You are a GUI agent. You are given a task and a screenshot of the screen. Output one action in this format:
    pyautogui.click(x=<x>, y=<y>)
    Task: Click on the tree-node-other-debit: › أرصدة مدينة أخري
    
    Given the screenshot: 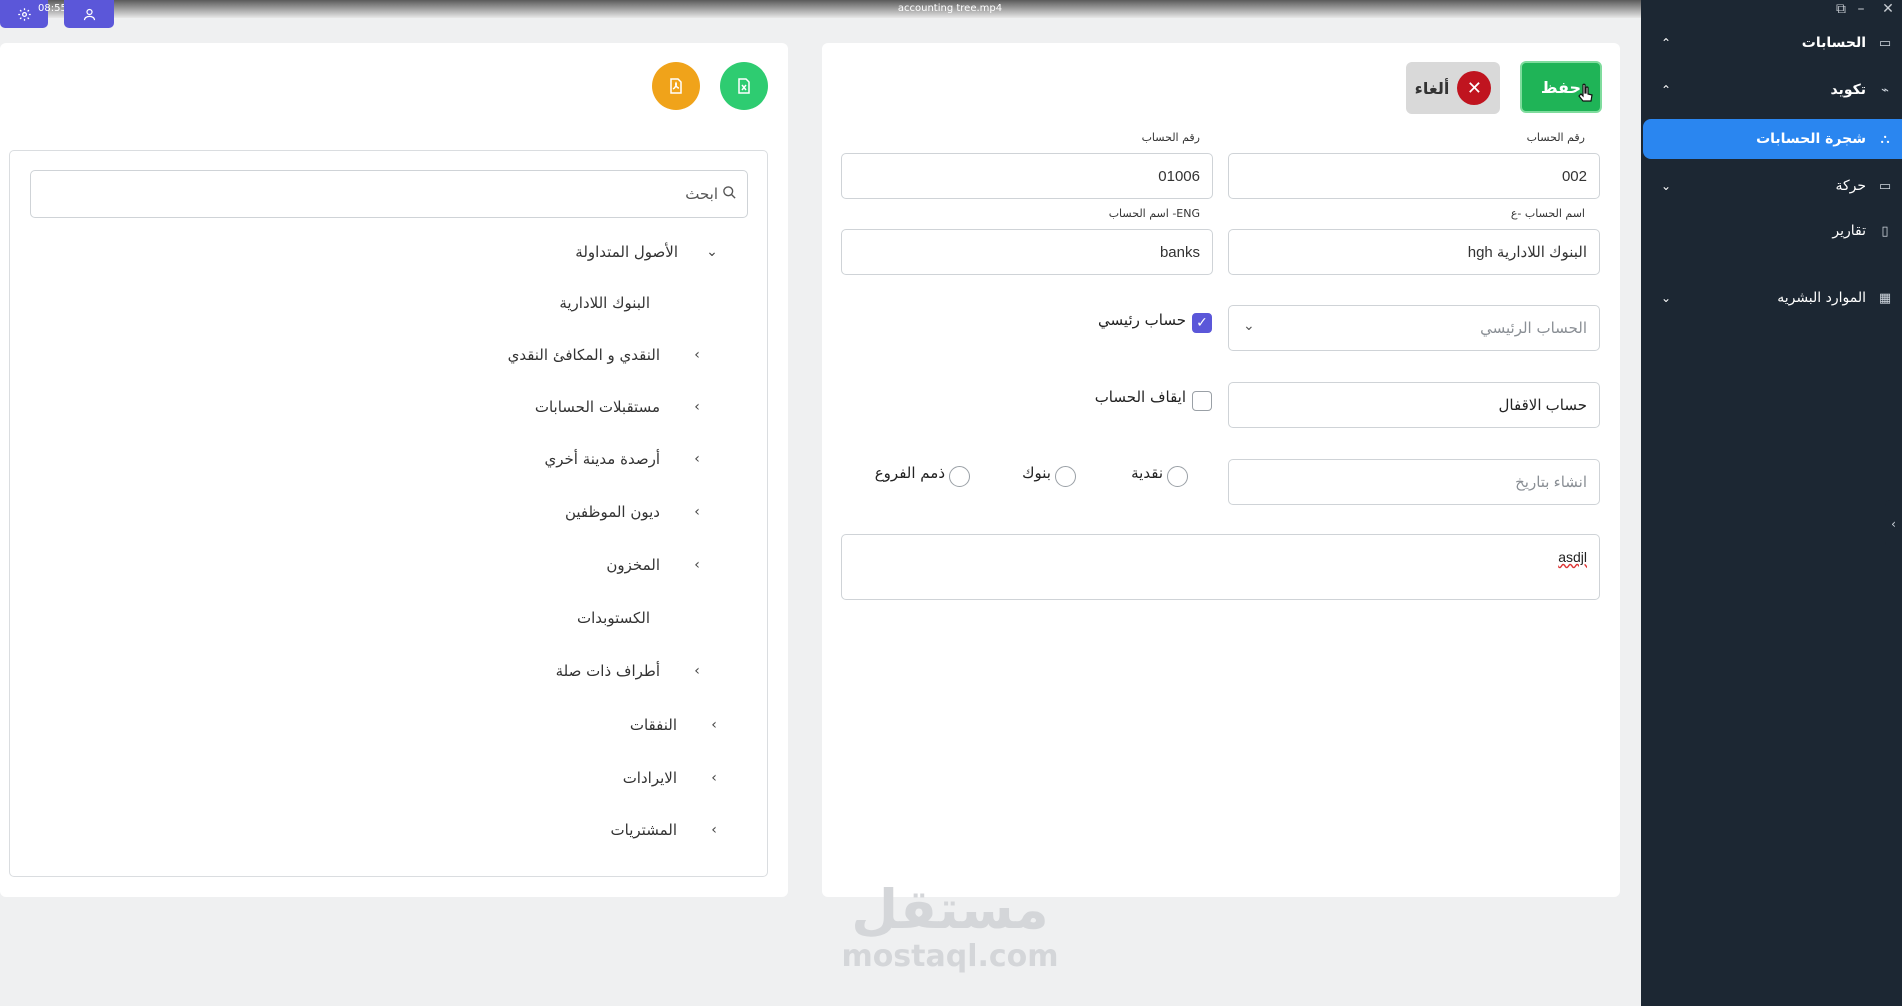 What is the action you would take?
    pyautogui.click(x=625, y=459)
    